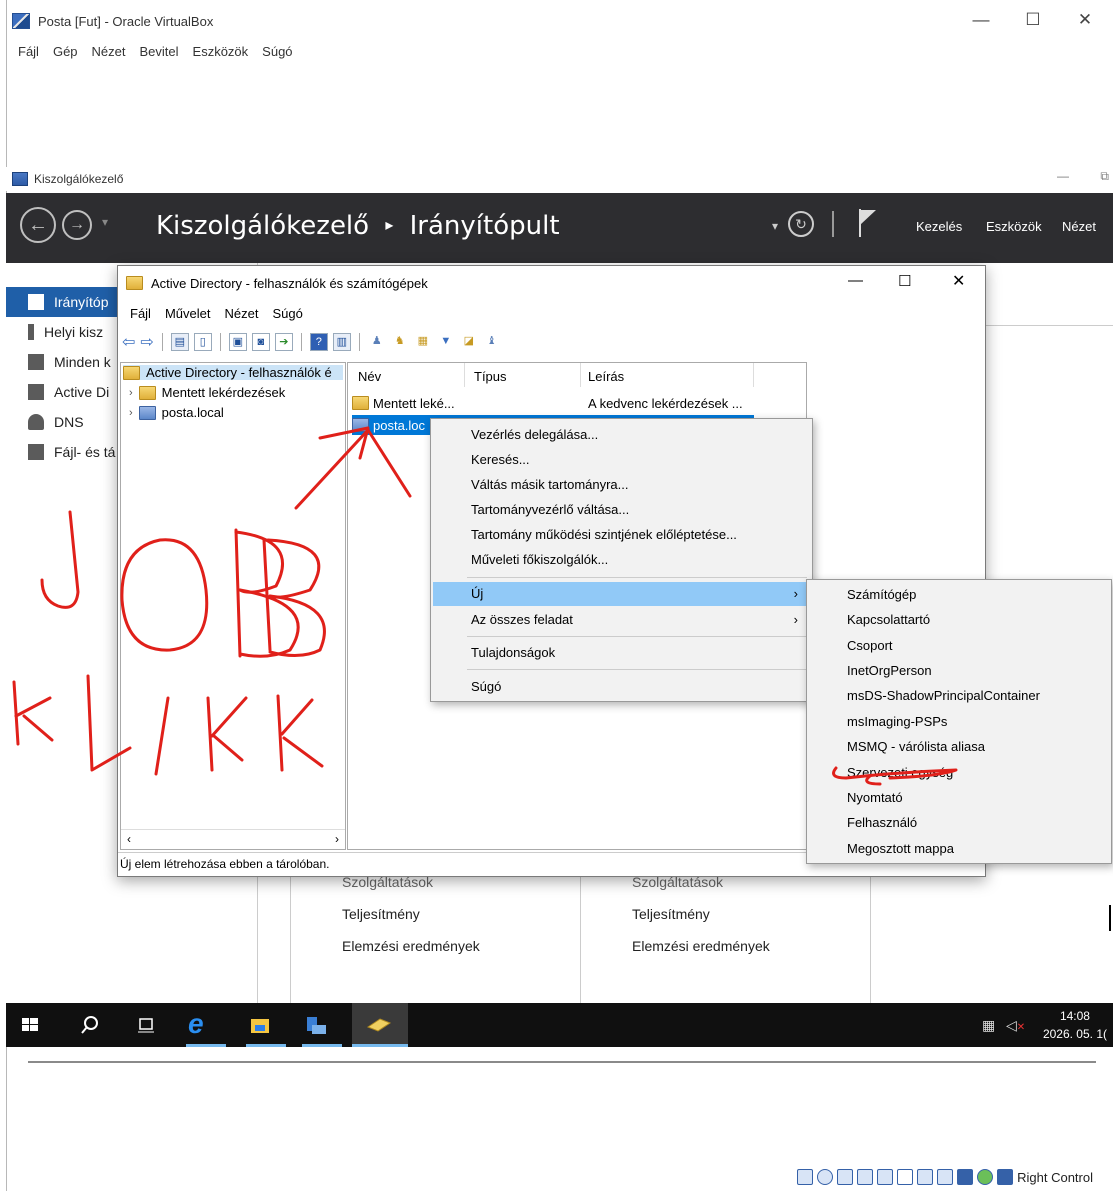 This screenshot has width=1113, height=1191. What do you see at coordinates (845, 1177) in the screenshot?
I see `audio-icon` at bounding box center [845, 1177].